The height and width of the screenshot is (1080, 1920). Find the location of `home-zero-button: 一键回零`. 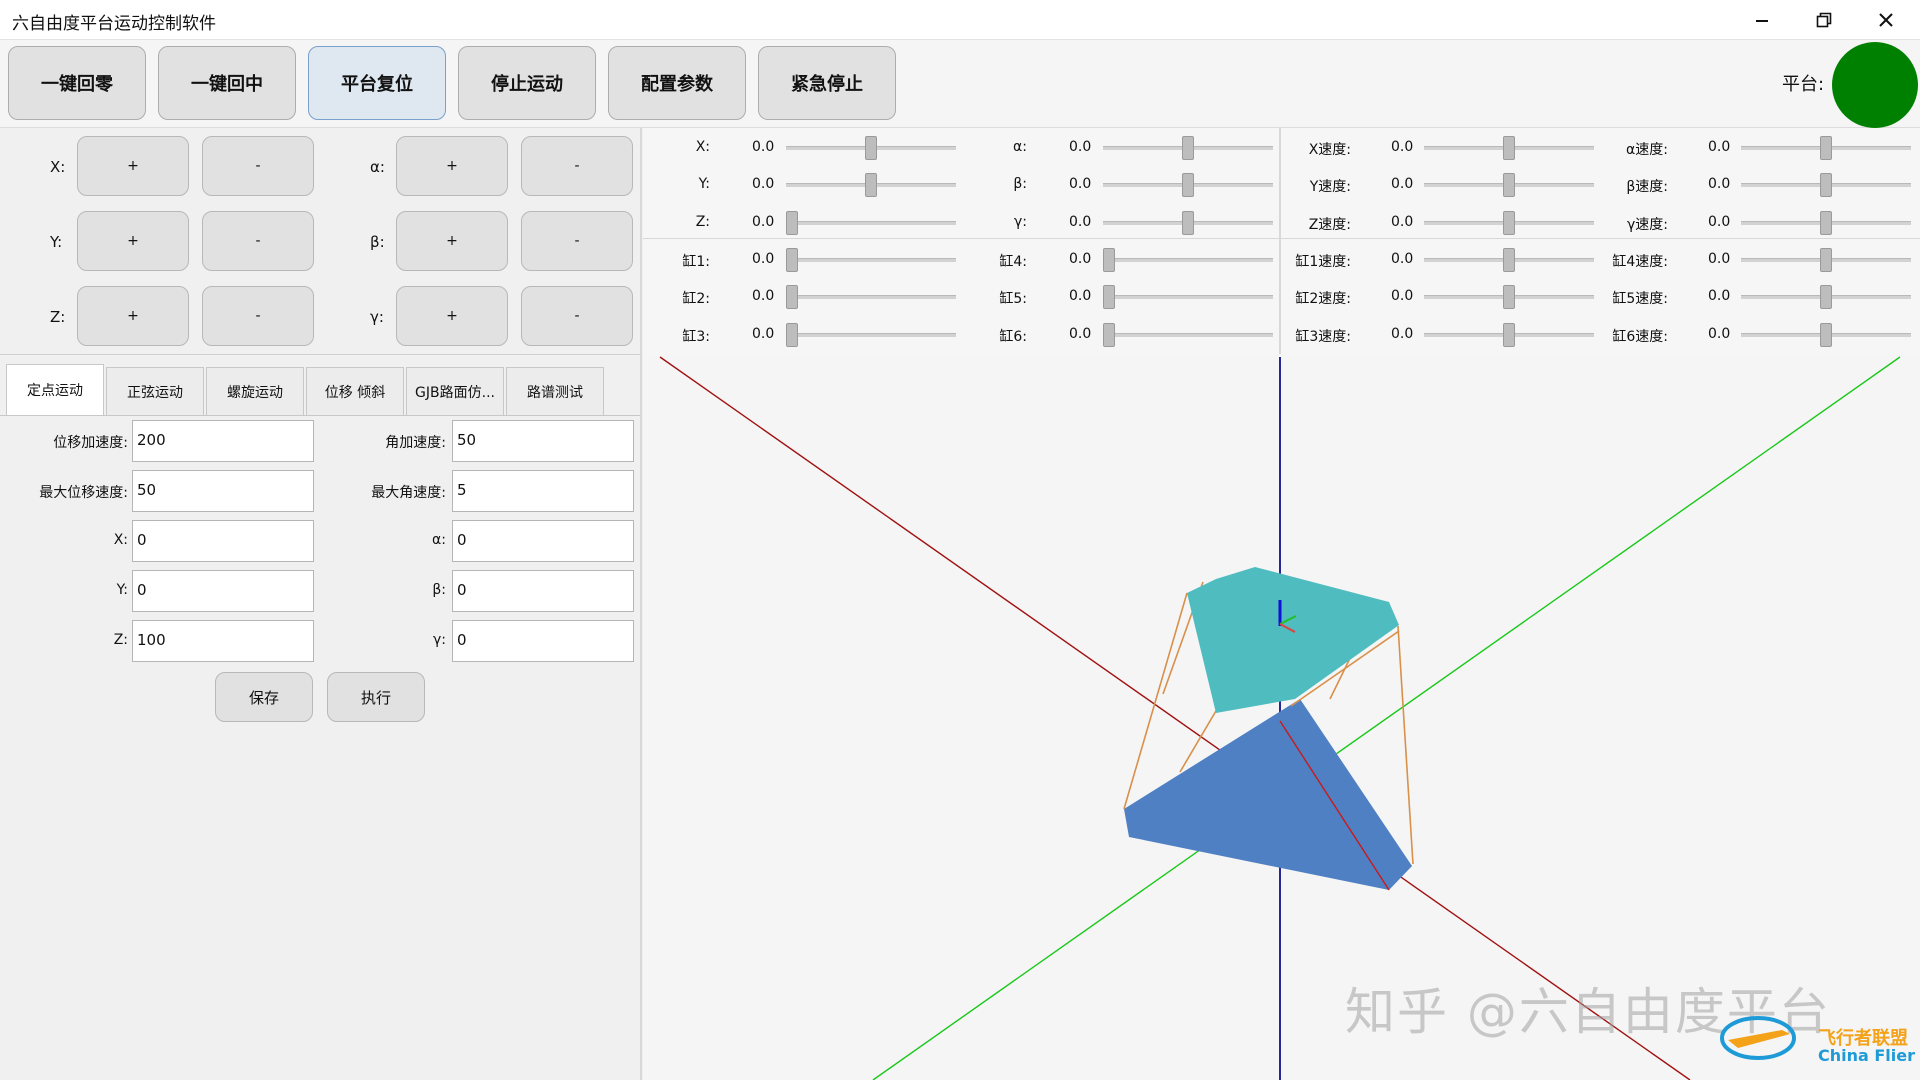

home-zero-button: 一键回零 is located at coordinates (77, 83).